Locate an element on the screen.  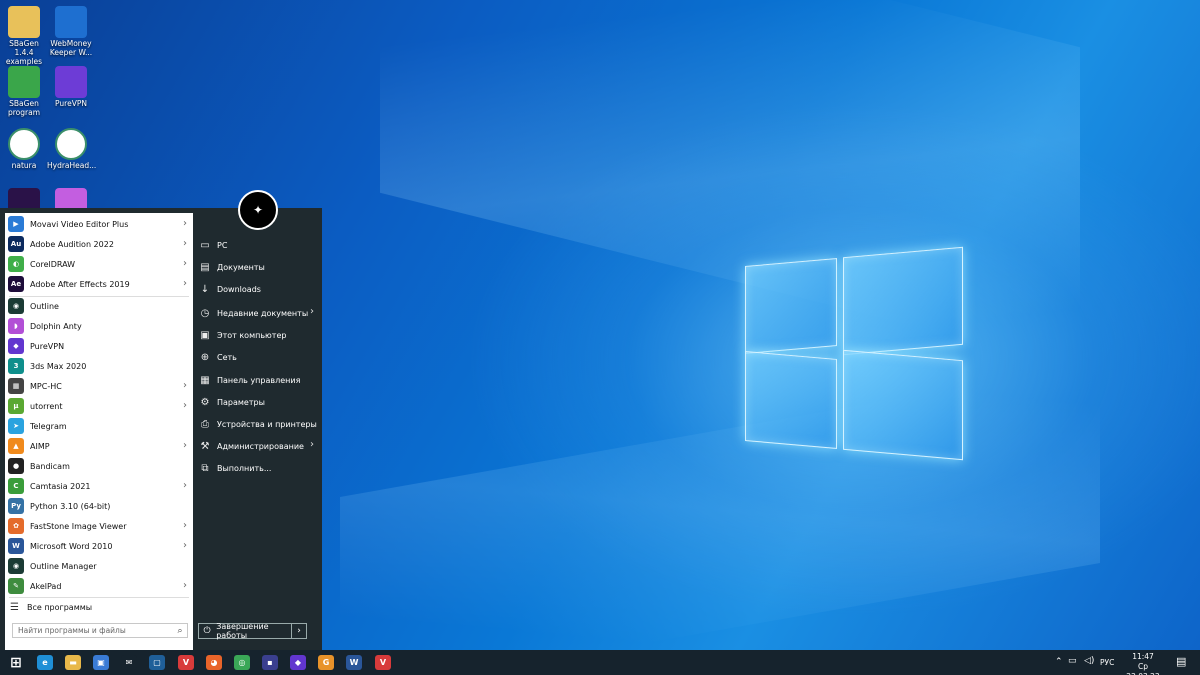
program-item: μ utorrent › is located at coordinates (99, 406).